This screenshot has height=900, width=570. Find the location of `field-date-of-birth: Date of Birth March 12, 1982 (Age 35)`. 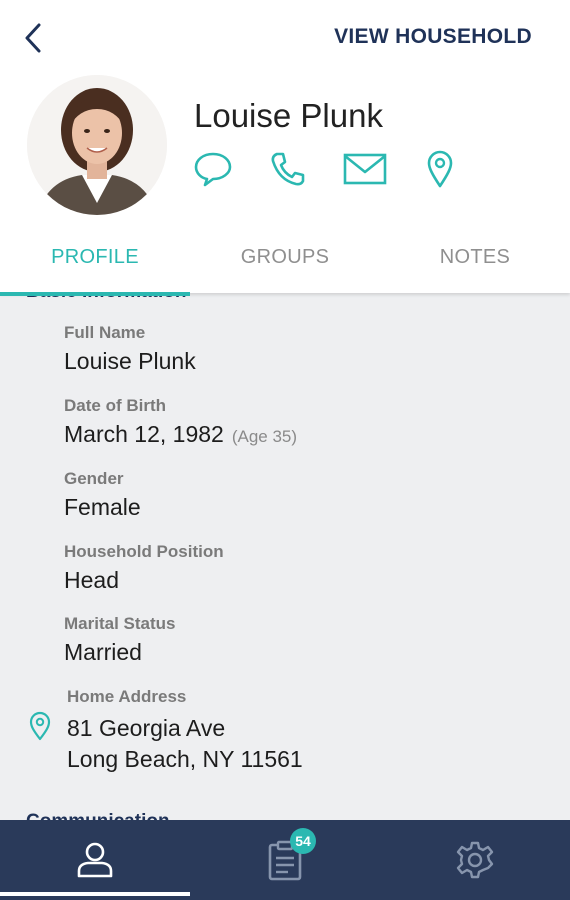

field-date-of-birth: Date of Birth March 12, 1982 (Age 35) is located at coordinates (180, 421).